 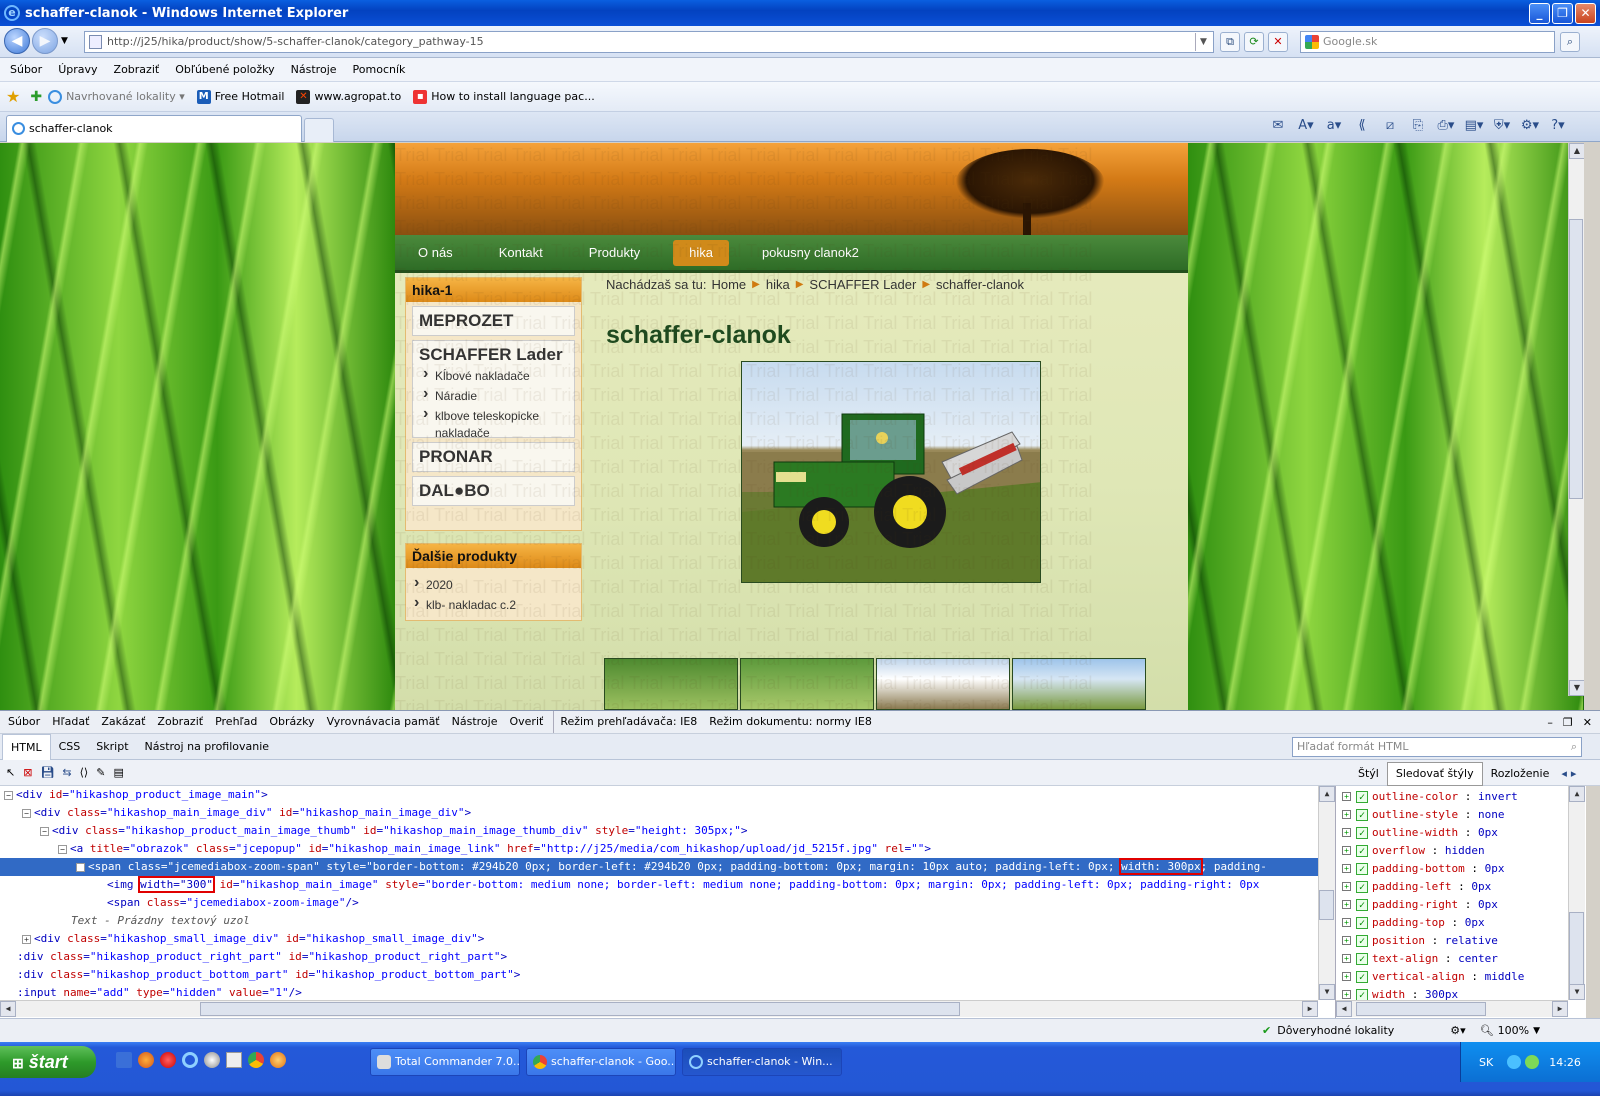 What do you see at coordinates (291, 722) in the screenshot?
I see `dev-menu-images: Obrázky` at bounding box center [291, 722].